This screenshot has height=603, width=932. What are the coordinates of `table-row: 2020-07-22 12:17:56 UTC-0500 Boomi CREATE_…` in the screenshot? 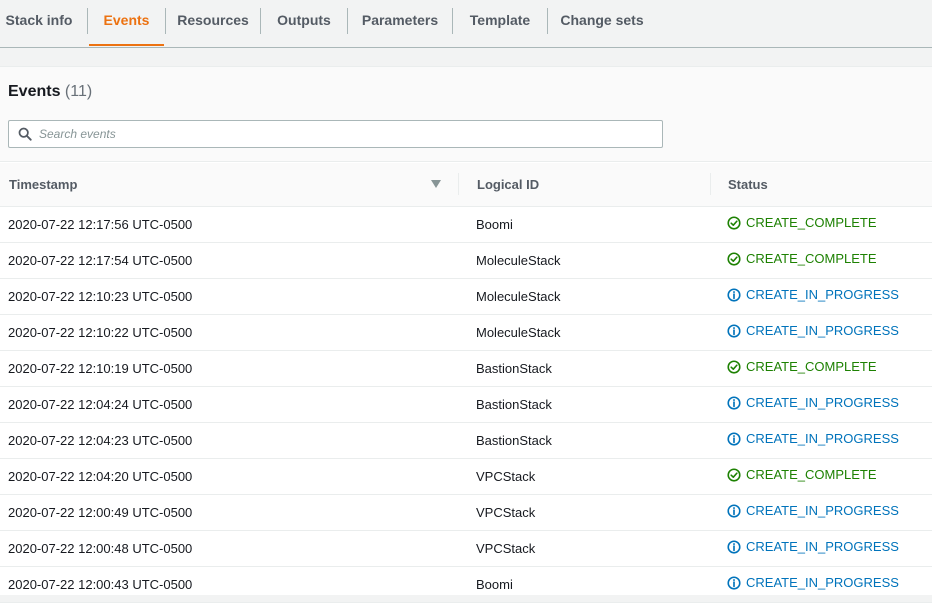 It's located at (466, 224).